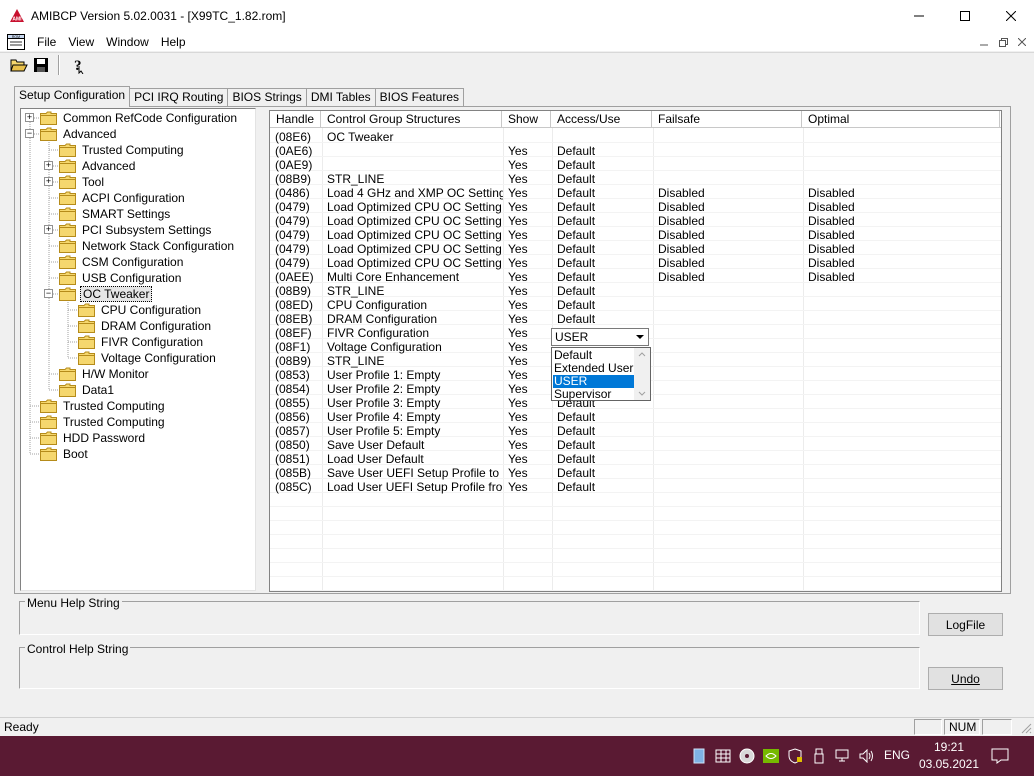  Describe the element at coordinates (843, 756) in the screenshot. I see `tray-display-icon` at that location.